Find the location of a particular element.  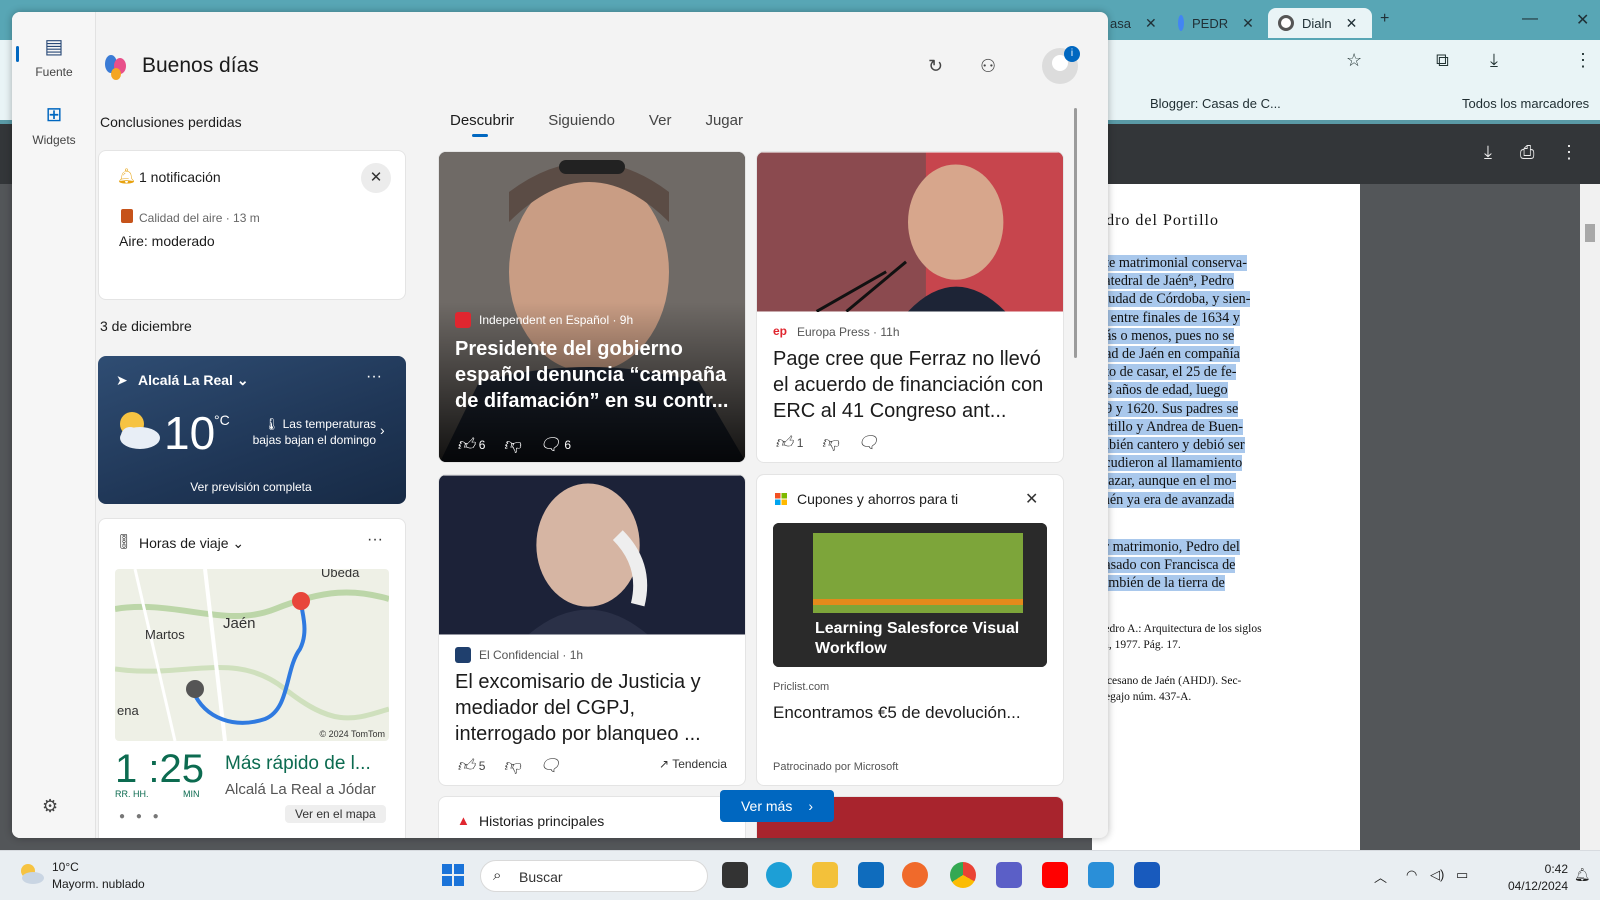

like-button: 👍︎ 6 is located at coordinates (471, 444).